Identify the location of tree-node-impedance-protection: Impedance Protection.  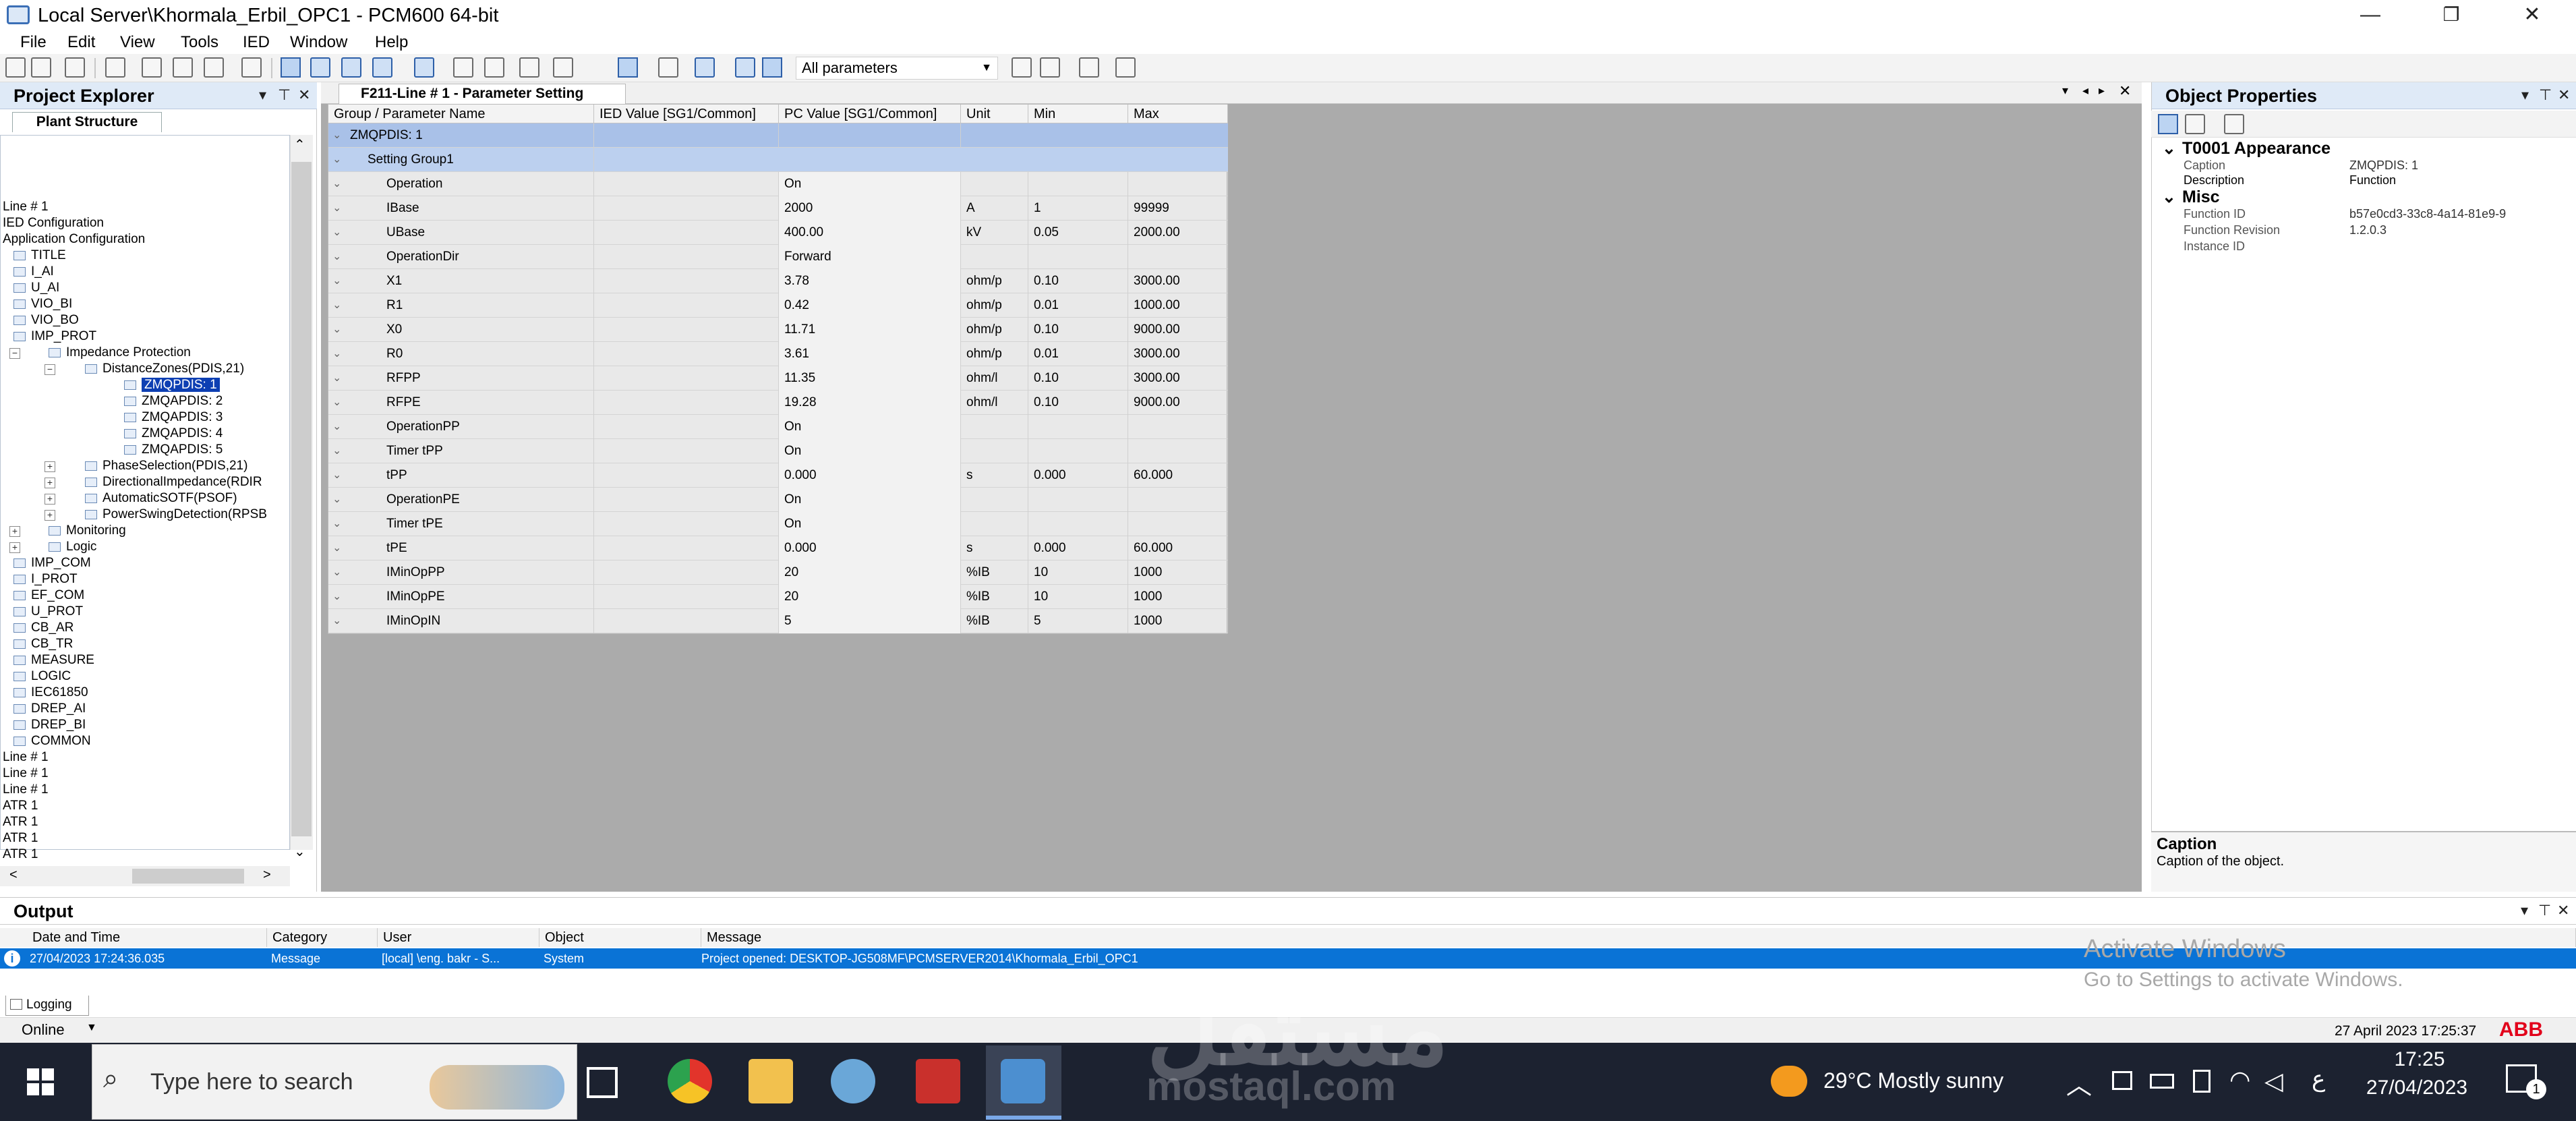
(120, 352).